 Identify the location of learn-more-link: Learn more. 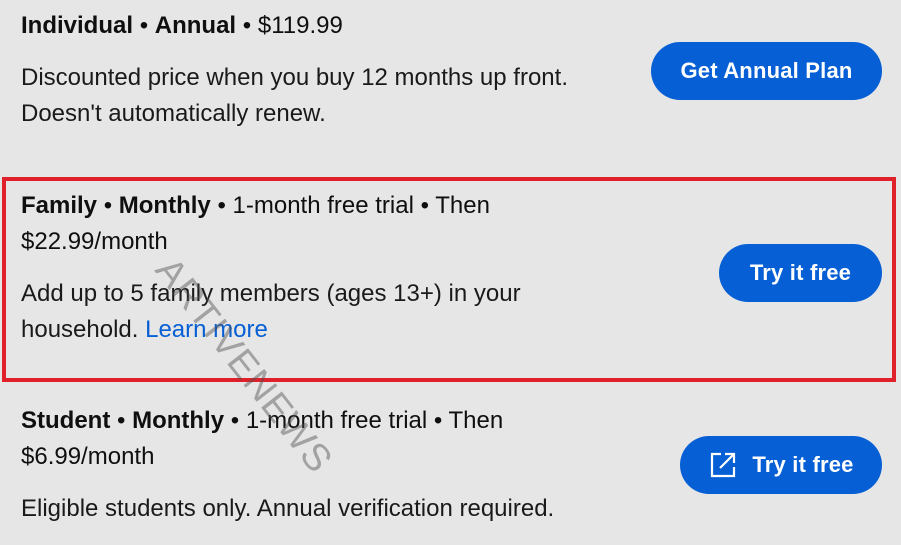
(206, 329).